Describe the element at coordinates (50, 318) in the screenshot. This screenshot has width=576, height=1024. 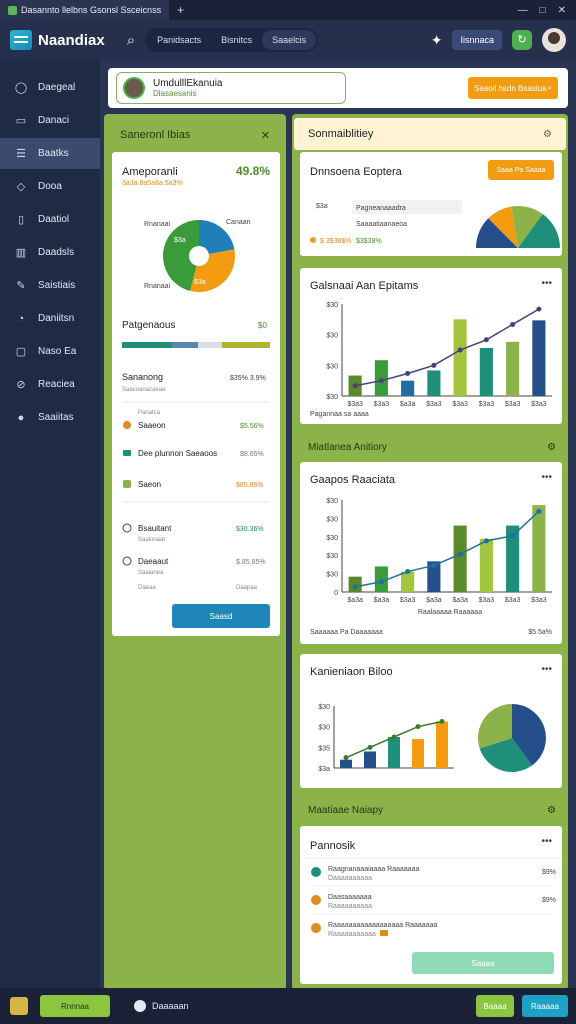
I see `sidebar-item-8: ◔ Daniitsn` at that location.